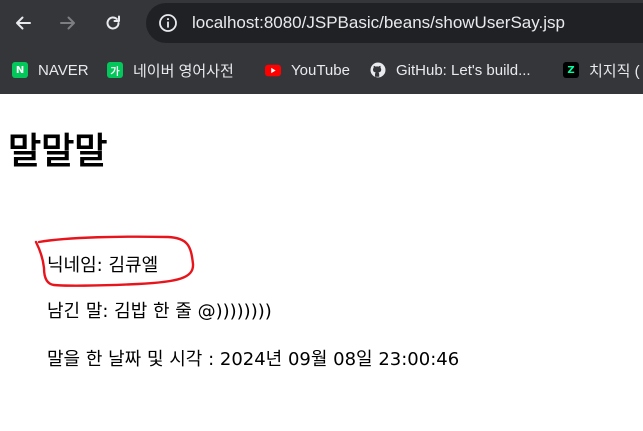 The width and height of the screenshot is (643, 431). I want to click on bookmark-naver-dictionary: 가 네이버 영어사전, so click(170, 70).